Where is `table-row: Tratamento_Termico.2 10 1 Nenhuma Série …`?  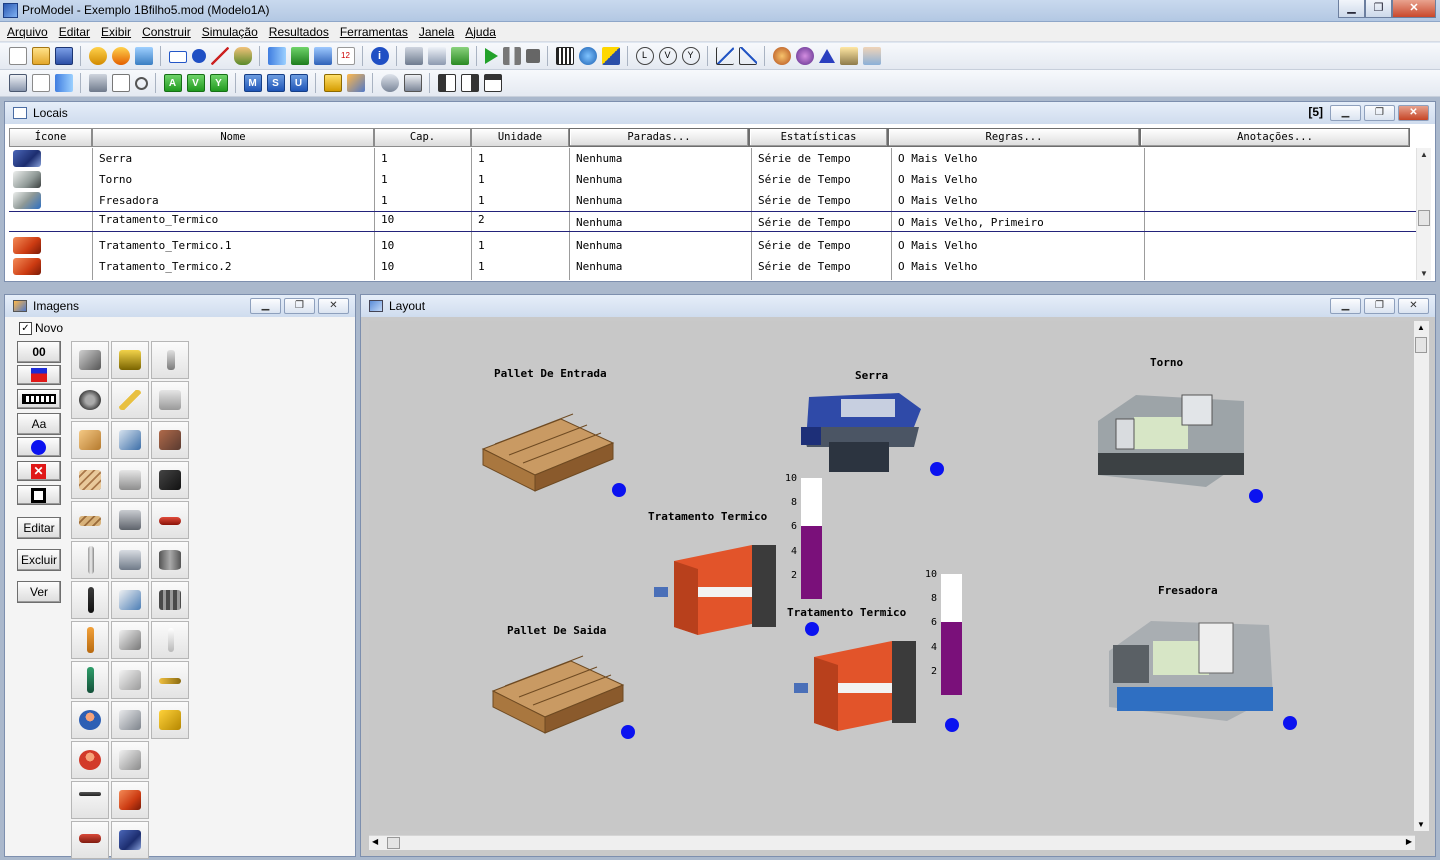
table-row: Tratamento_Termico.2 10 1 Nenhuma Série … is located at coordinates (714, 266).